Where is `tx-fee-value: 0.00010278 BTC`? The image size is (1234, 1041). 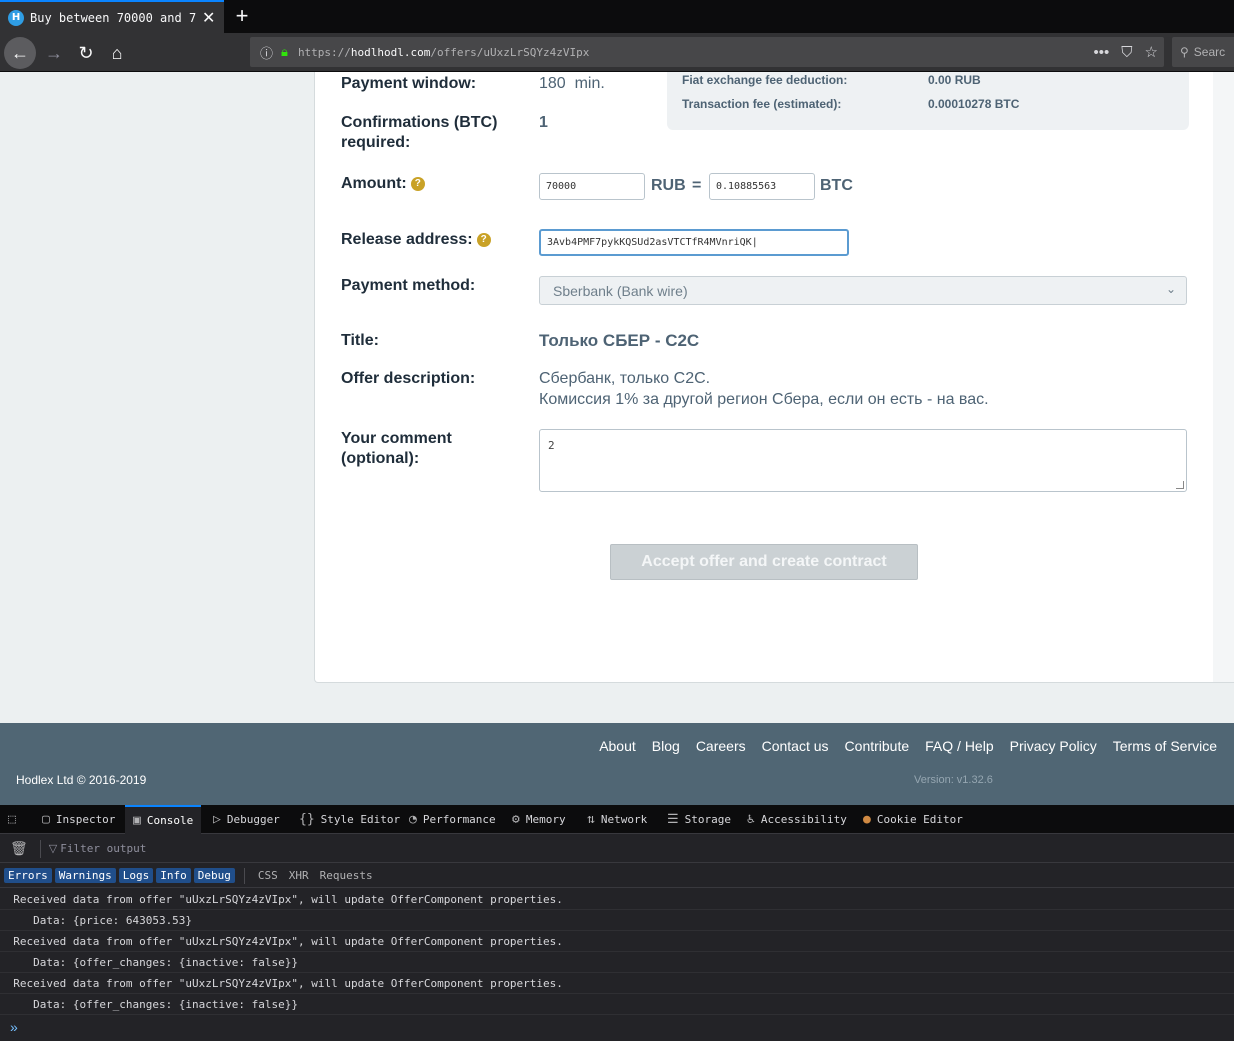
tx-fee-value: 0.00010278 BTC is located at coordinates (974, 104).